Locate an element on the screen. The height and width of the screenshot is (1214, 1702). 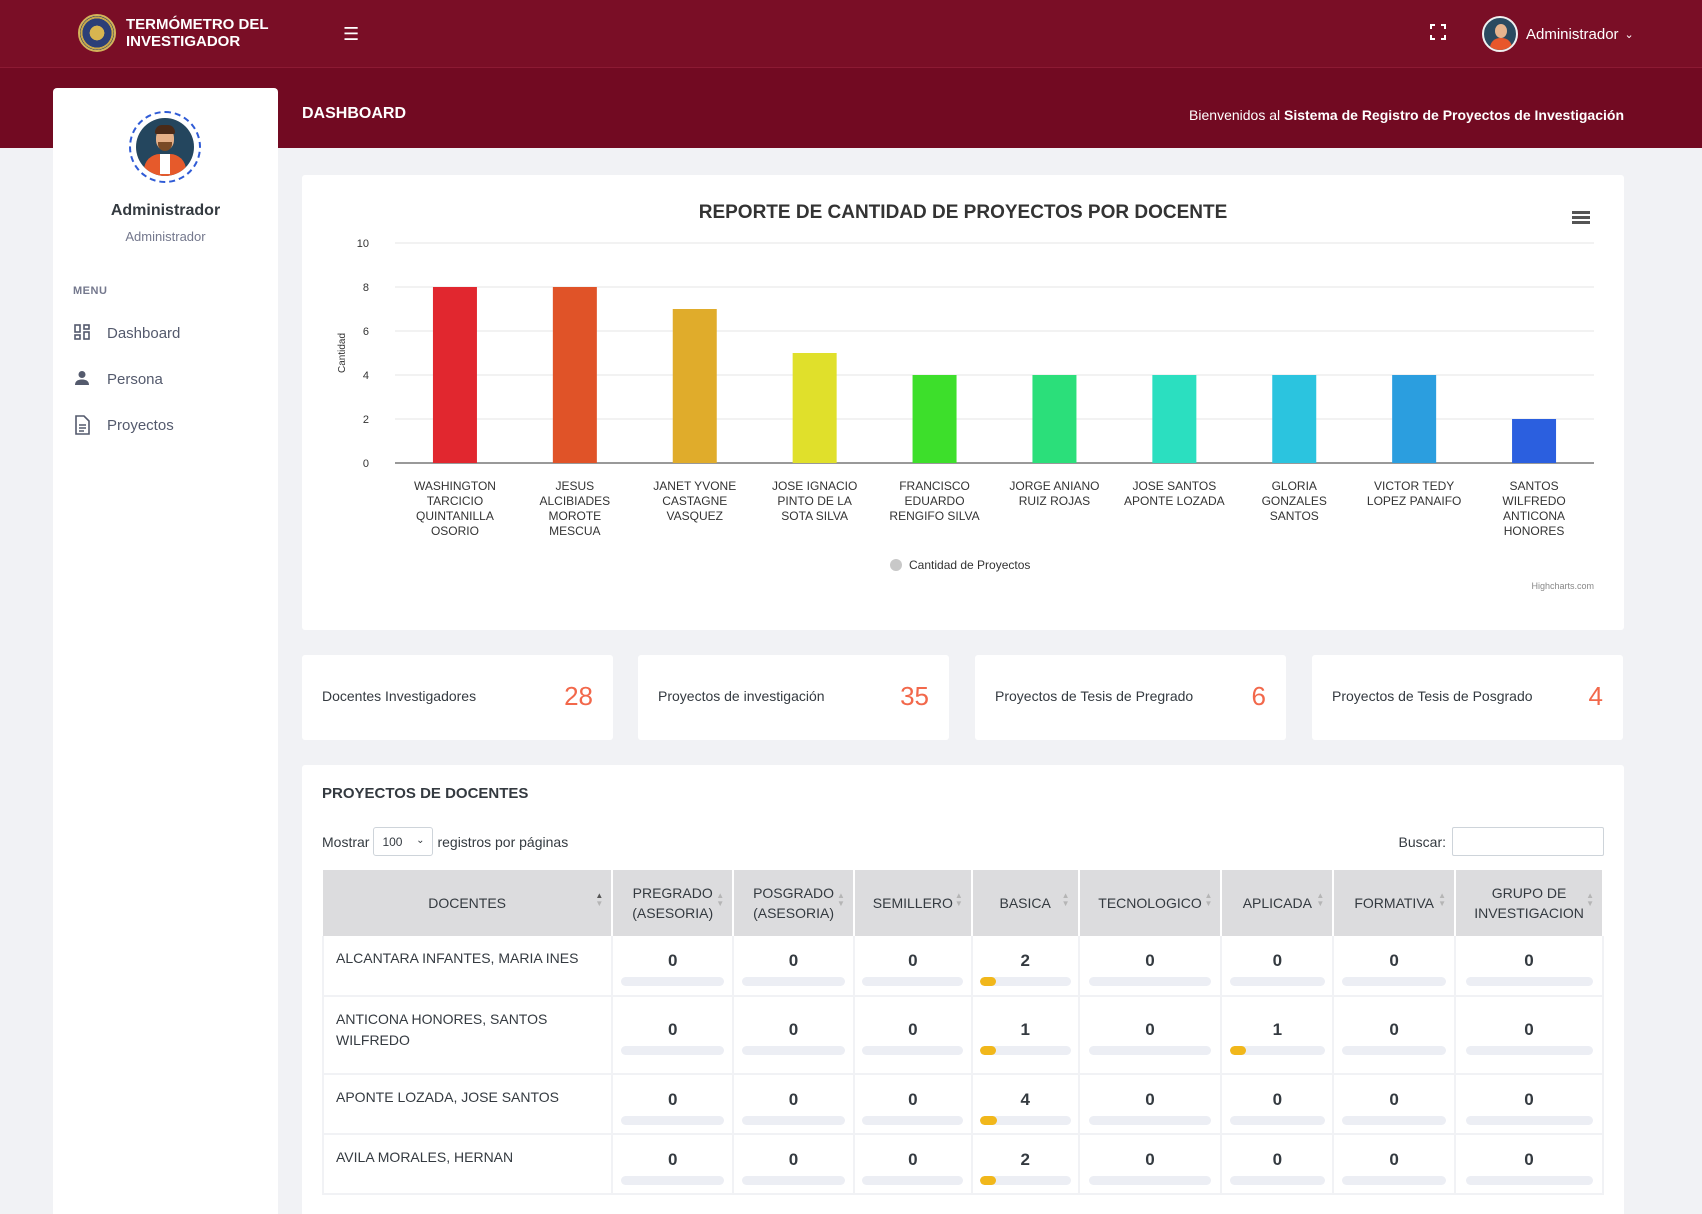
cell-posgrado: 0 is located at coordinates (793, 1164).